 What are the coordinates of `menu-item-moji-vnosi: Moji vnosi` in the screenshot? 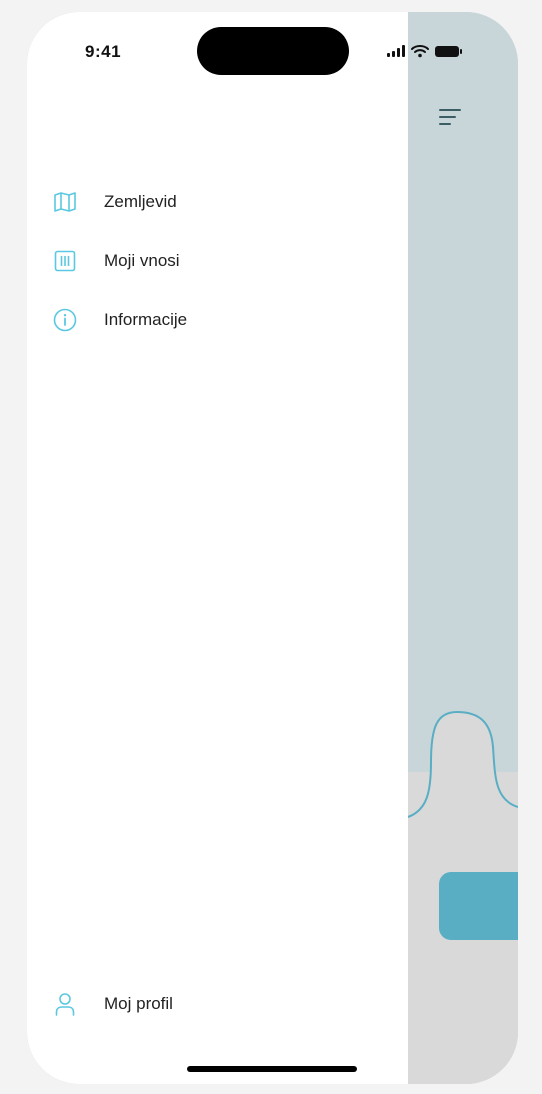 It's located at (120, 261).